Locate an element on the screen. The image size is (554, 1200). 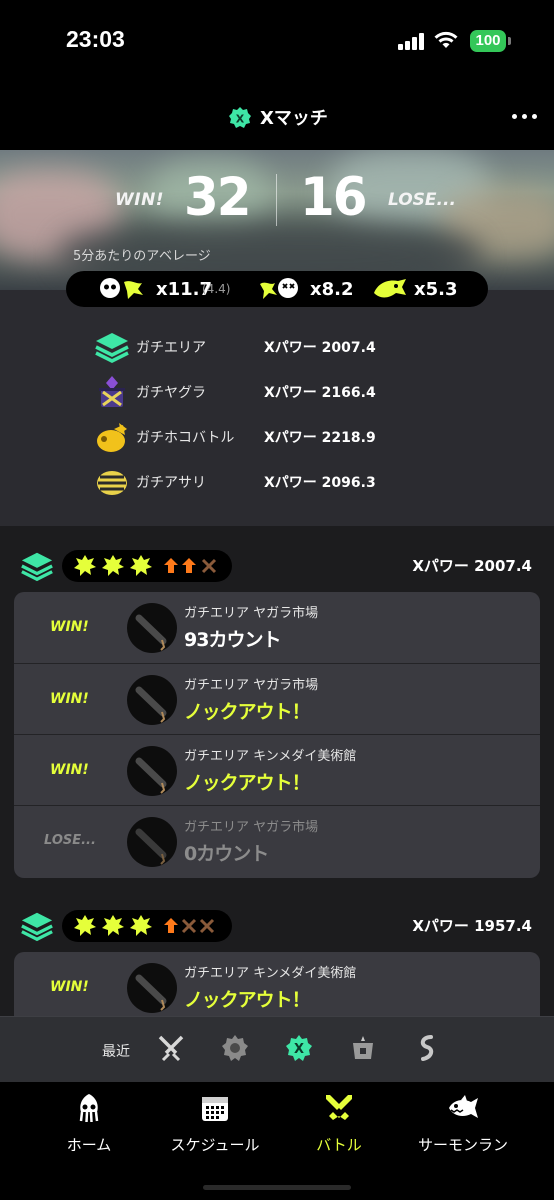
tab-salmon-run: サーモンラン is located at coordinates (463, 1124).